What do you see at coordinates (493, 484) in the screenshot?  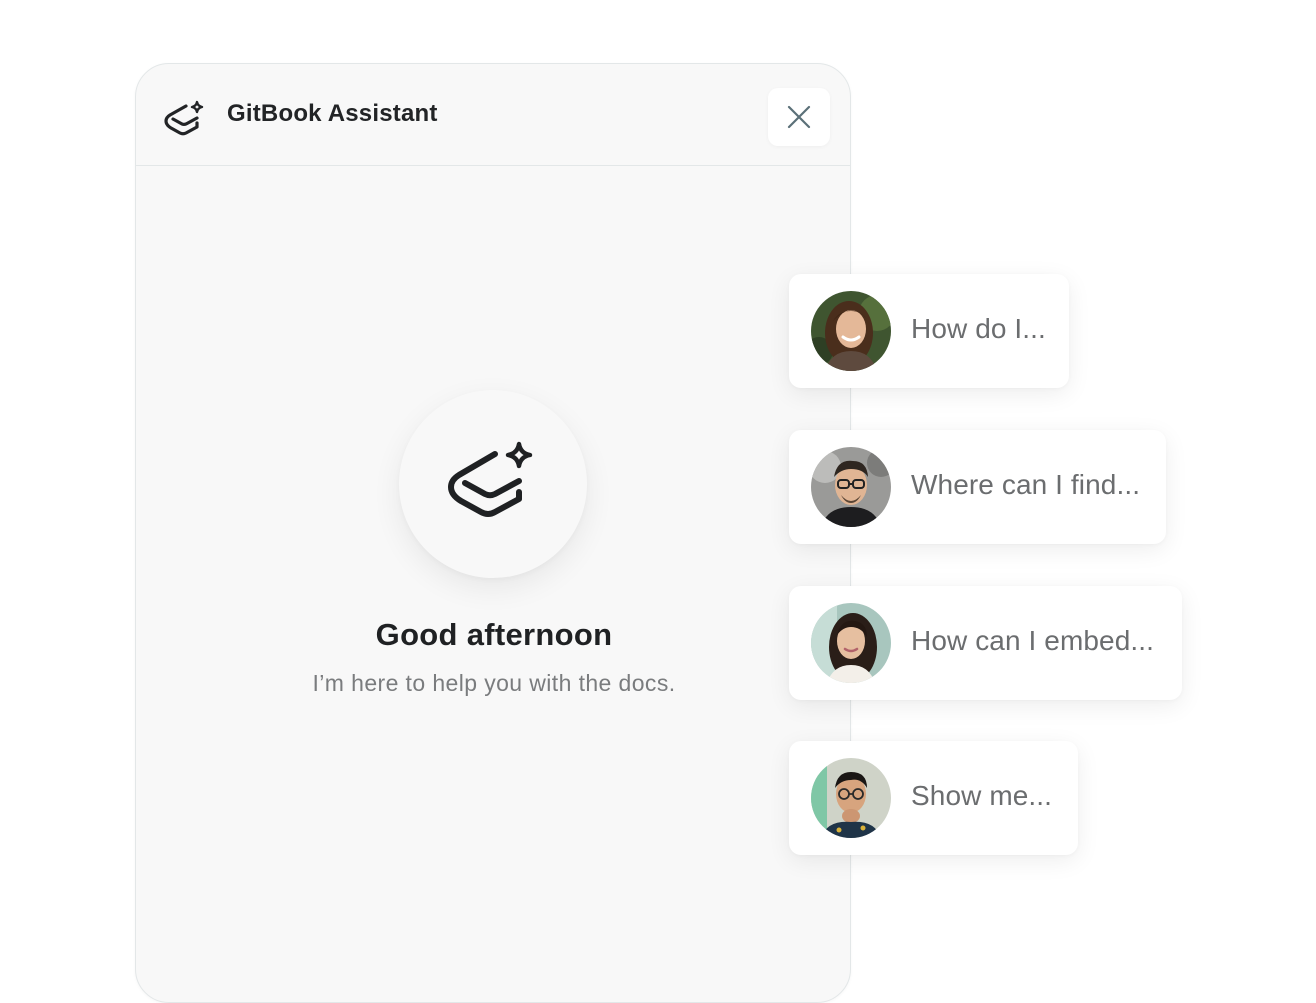 I see `assistant-hero-badge` at bounding box center [493, 484].